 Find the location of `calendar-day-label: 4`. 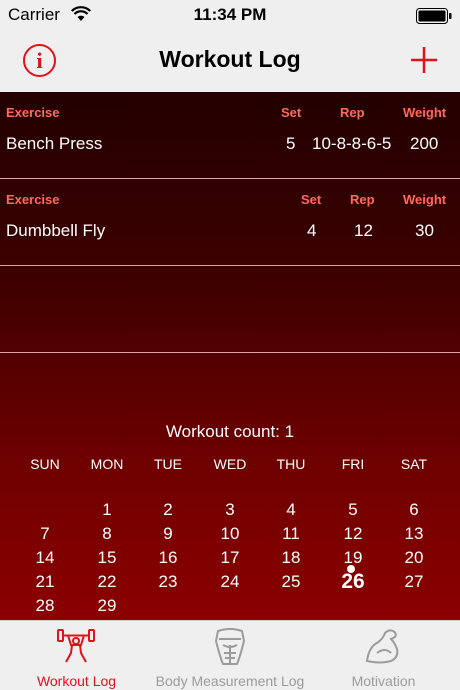

calendar-day-label: 4 is located at coordinates (291, 509).